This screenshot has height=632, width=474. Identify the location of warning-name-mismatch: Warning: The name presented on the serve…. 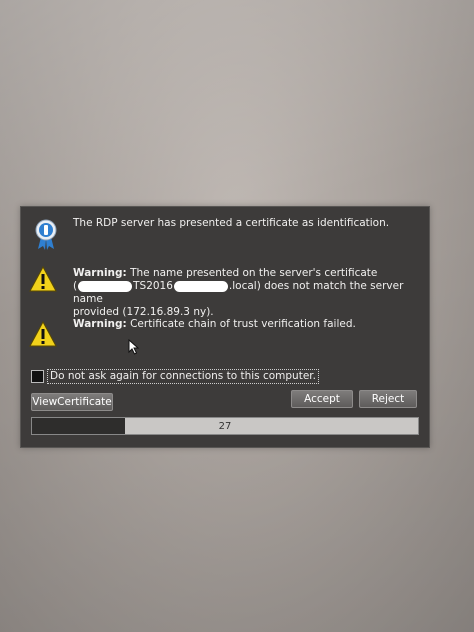
(251, 293).